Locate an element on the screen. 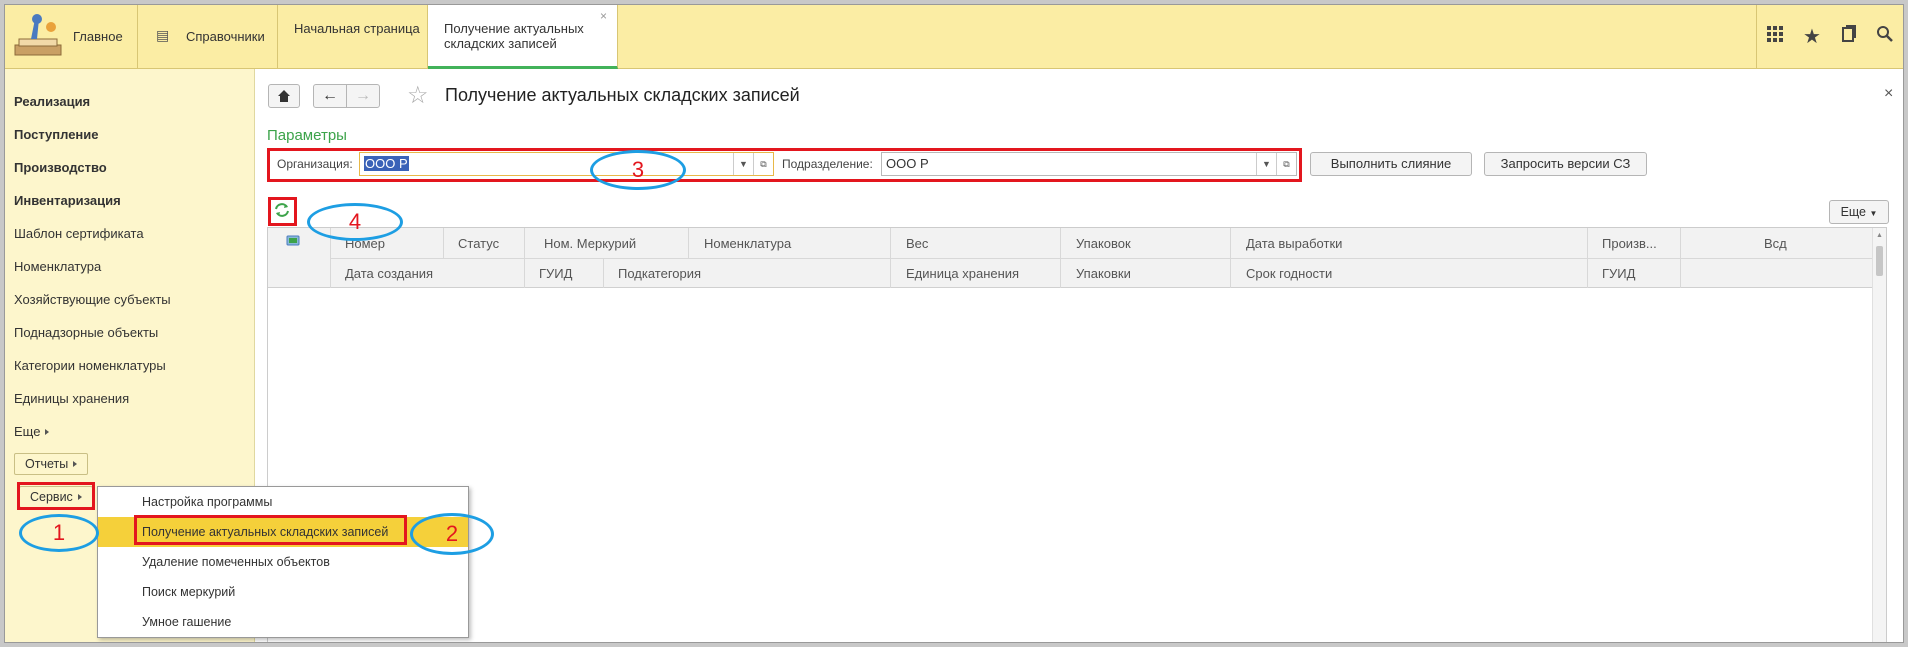 This screenshot has width=1908, height=647. more-actions-button: Еще ▼ is located at coordinates (1859, 212).